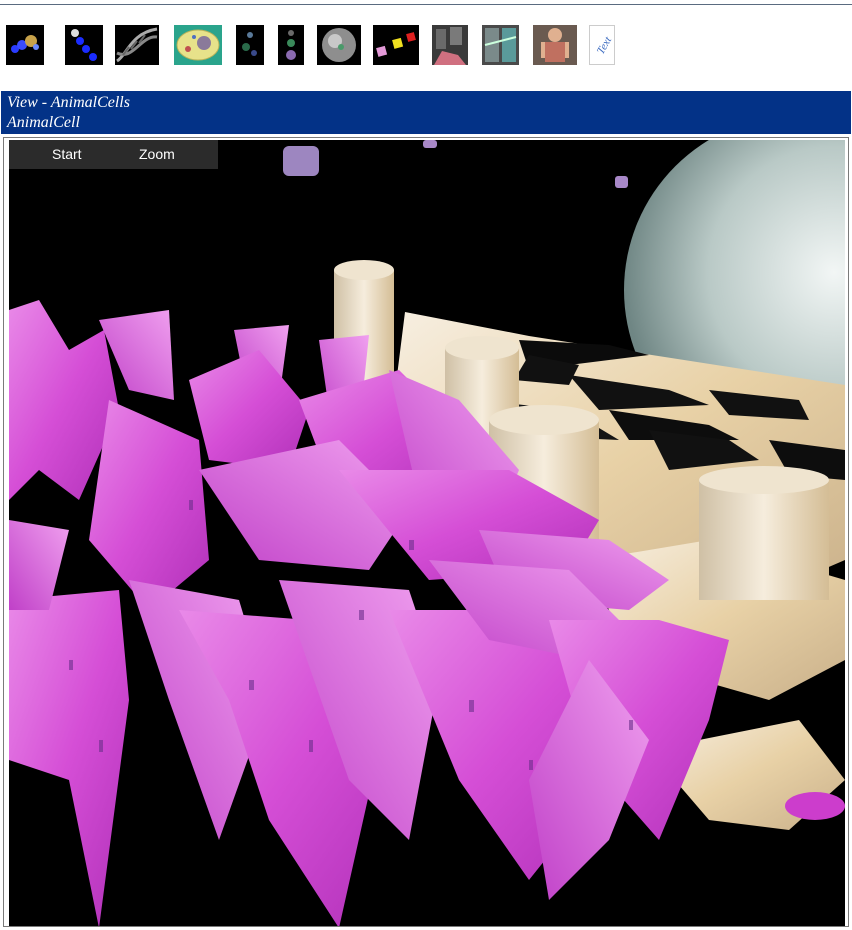 The image size is (852, 930). What do you see at coordinates (396, 45) in the screenshot?
I see `colored-cubes-icon` at bounding box center [396, 45].